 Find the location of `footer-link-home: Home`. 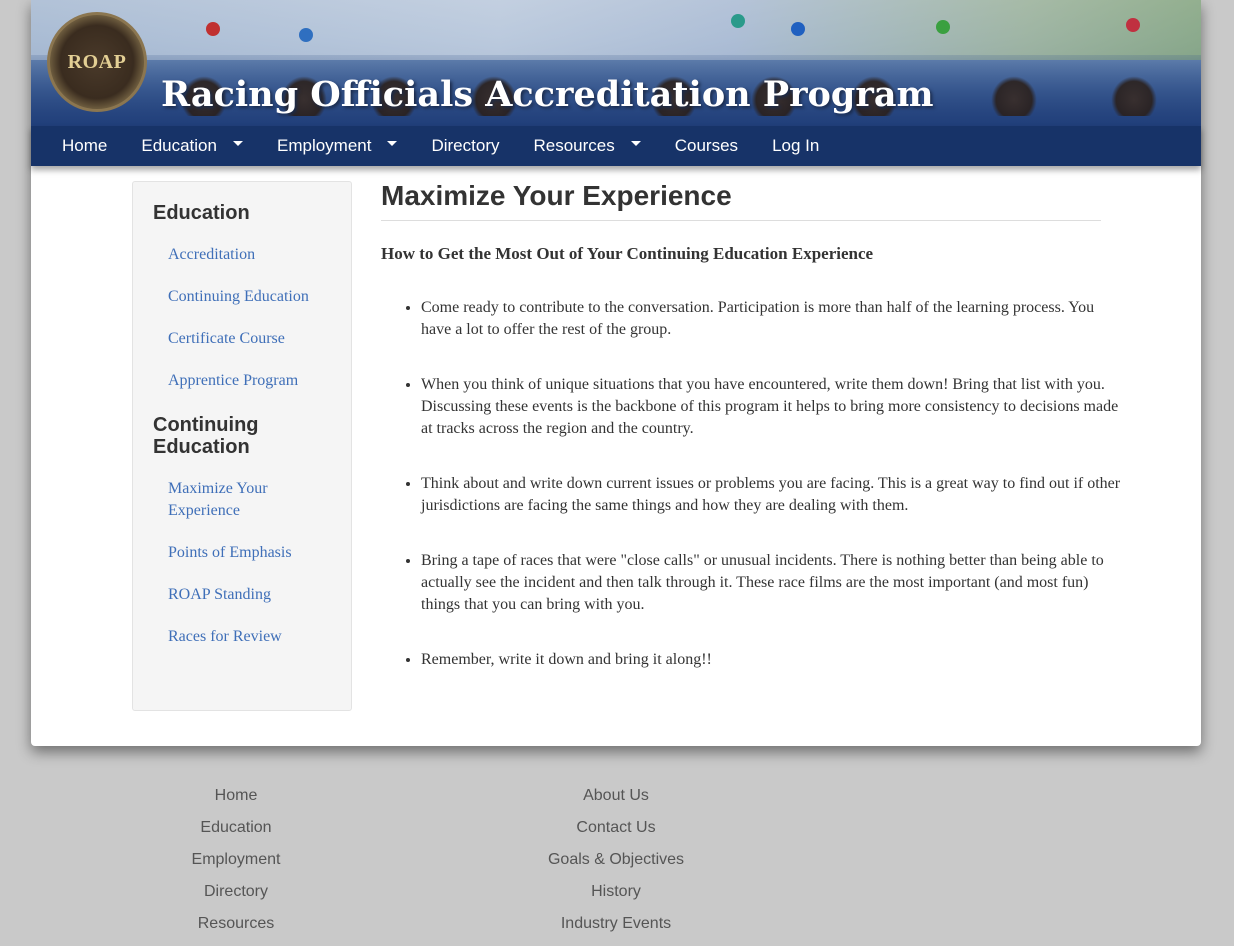

footer-link-home: Home is located at coordinates (236, 802).